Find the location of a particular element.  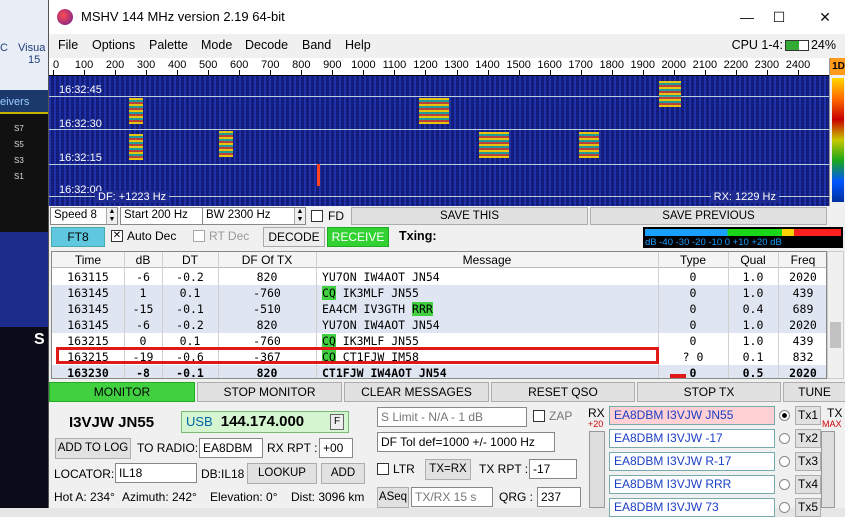

cq-tag: CQ is located at coordinates (329, 341).